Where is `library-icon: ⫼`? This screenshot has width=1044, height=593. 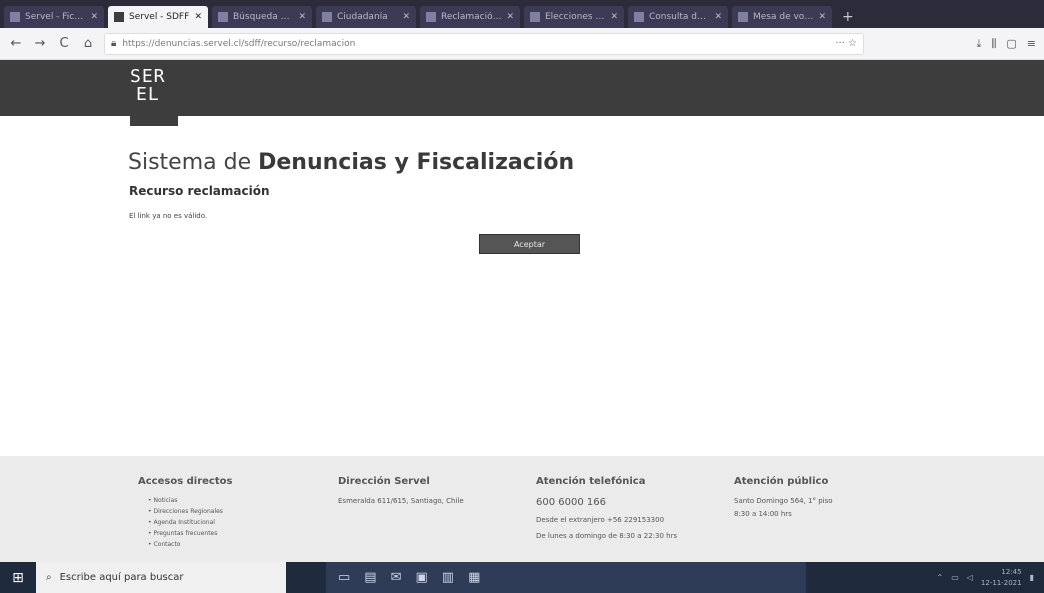 library-icon: ⫼ is located at coordinates (993, 44).